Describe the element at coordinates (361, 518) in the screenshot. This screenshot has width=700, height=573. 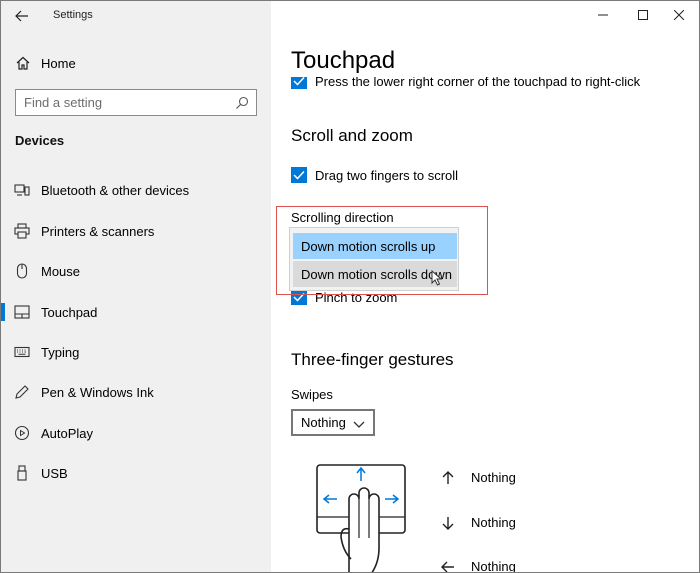
I see `three-finger-illustration-icon` at that location.